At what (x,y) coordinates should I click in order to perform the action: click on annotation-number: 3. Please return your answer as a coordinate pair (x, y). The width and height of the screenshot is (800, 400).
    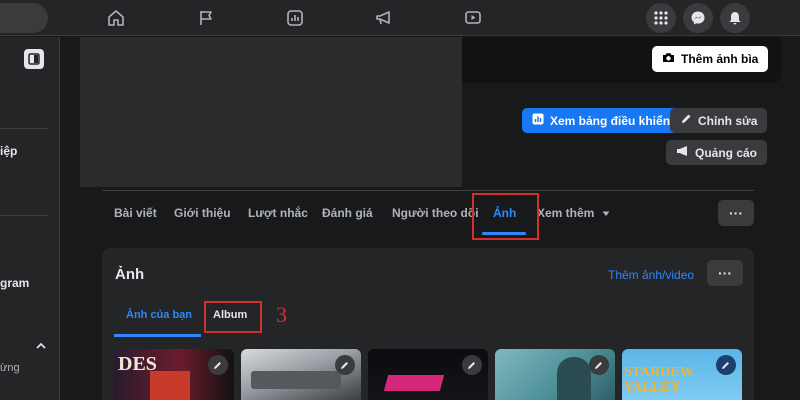
    Looking at the image, I should click on (281, 314).